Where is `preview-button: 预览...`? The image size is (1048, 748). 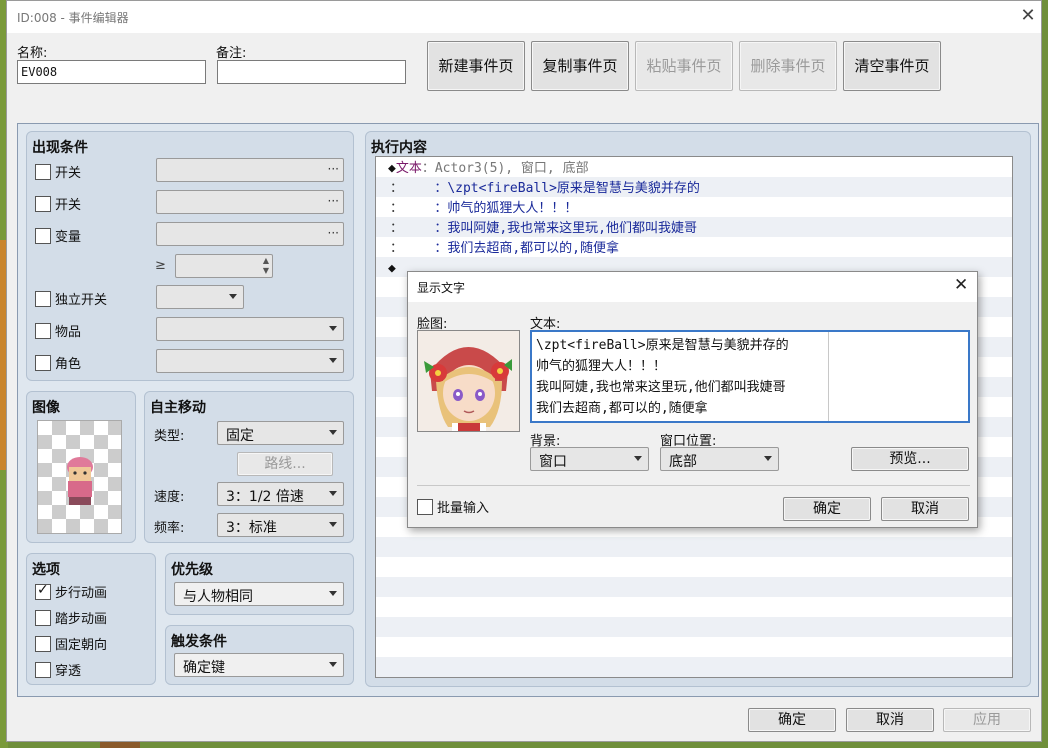
preview-button: 预览... is located at coordinates (910, 459).